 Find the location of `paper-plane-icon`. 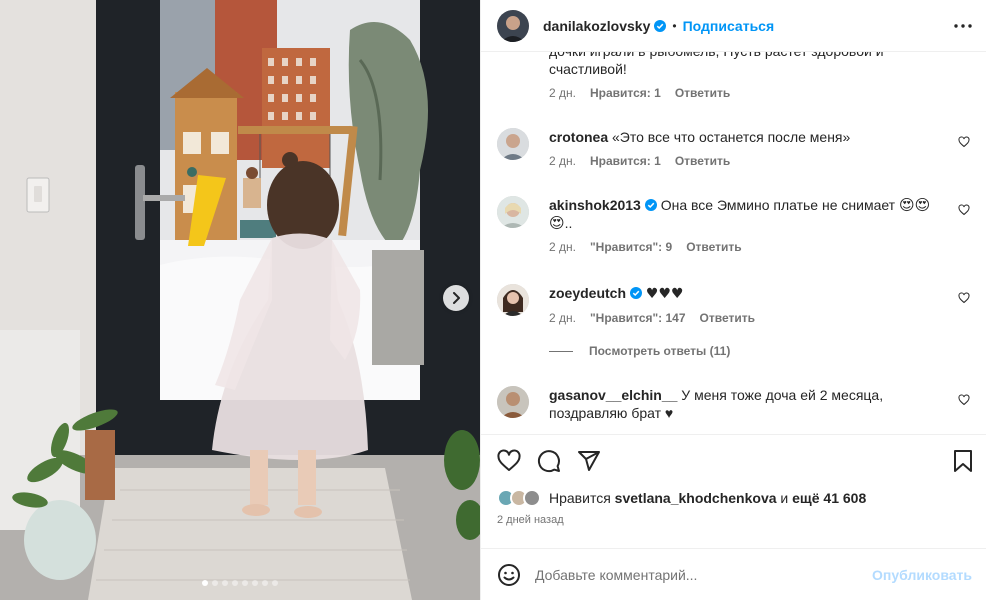

paper-plane-icon is located at coordinates (589, 460).